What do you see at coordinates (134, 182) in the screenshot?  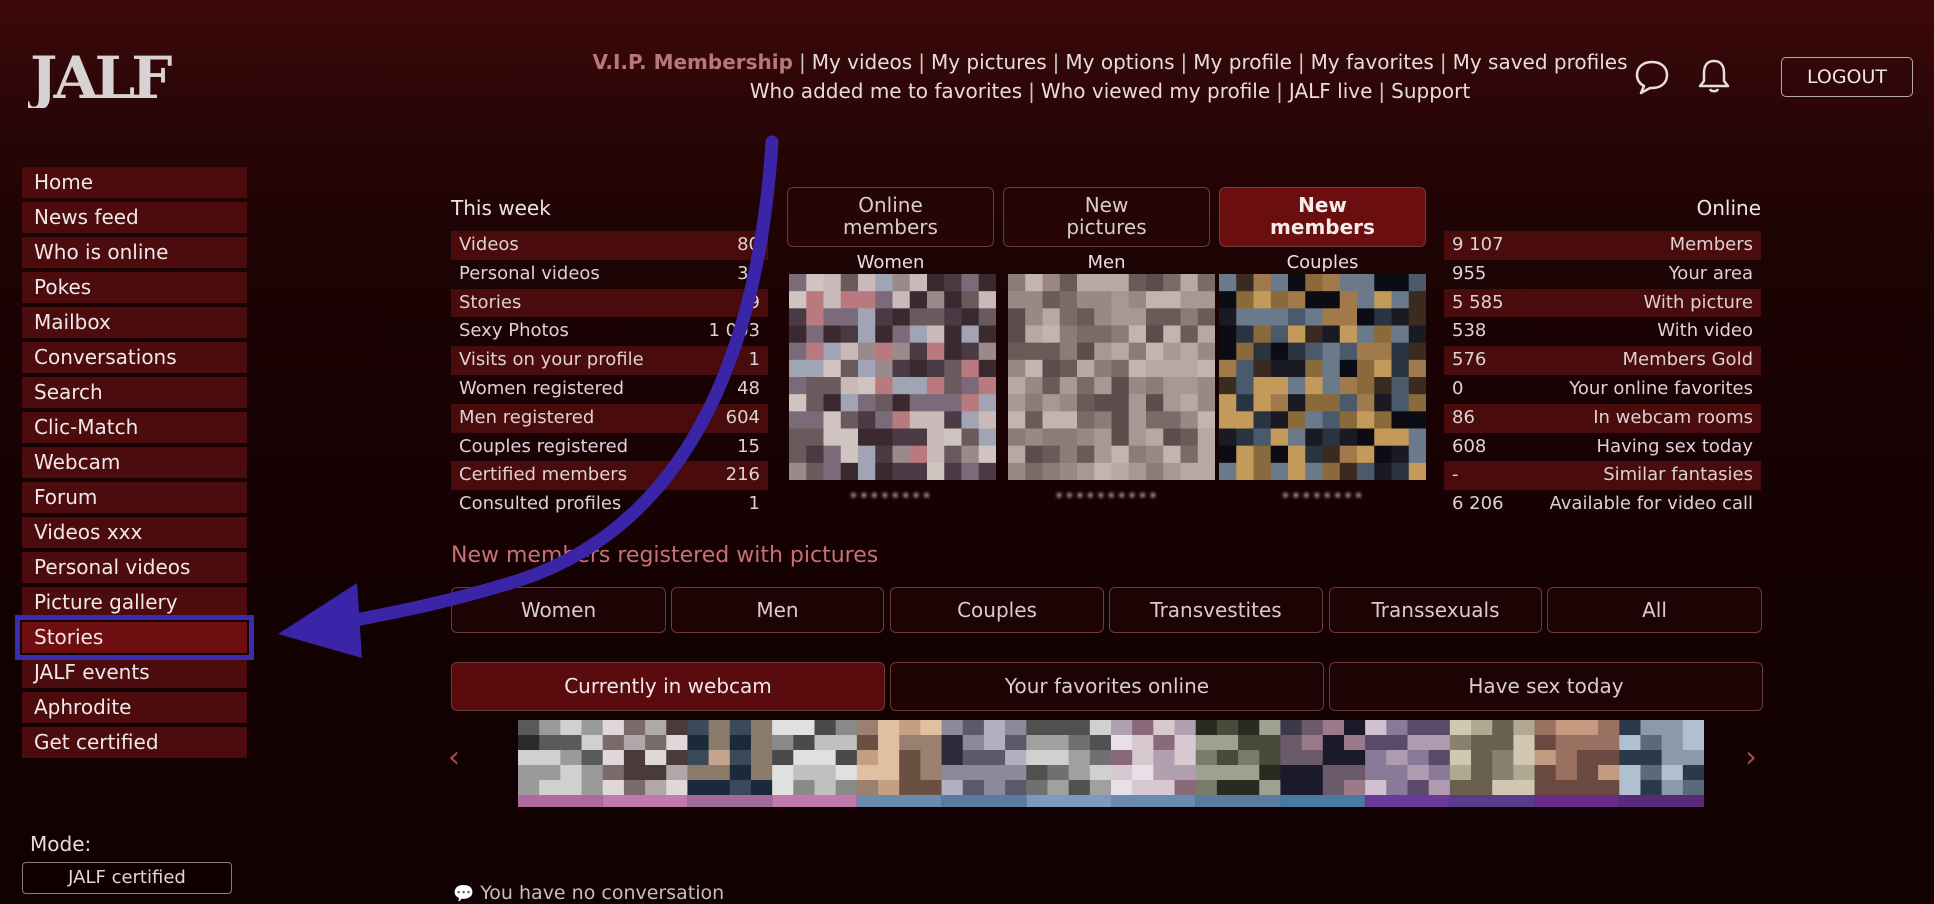 I see `sidebar-item-home: Home` at bounding box center [134, 182].